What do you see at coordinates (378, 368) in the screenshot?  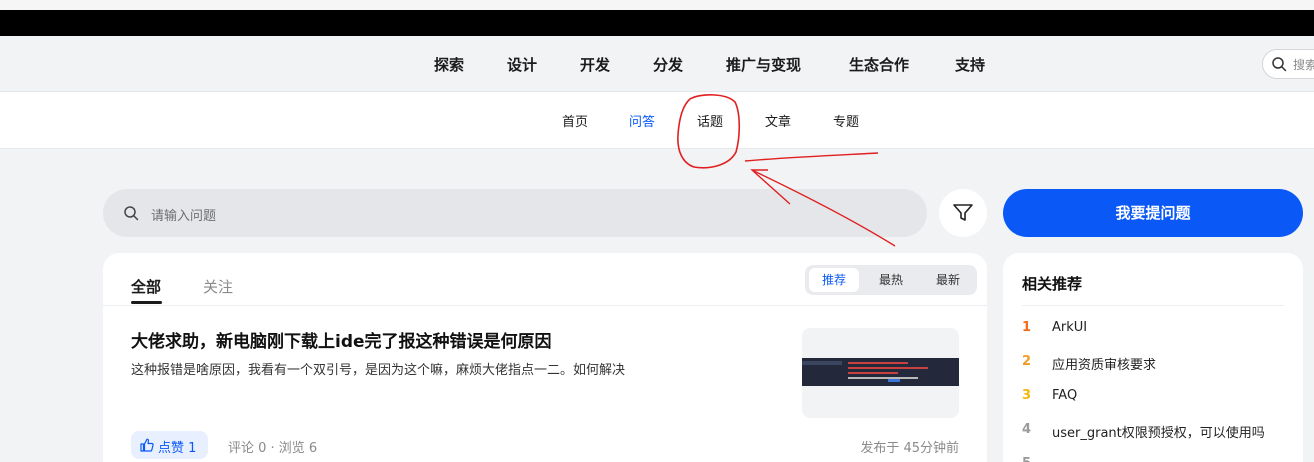 I see `post-summary: 这种报错是啥原因，我看有一个双引号，是因为这个嘛，麻烦大佬指点一二。如何解决` at bounding box center [378, 368].